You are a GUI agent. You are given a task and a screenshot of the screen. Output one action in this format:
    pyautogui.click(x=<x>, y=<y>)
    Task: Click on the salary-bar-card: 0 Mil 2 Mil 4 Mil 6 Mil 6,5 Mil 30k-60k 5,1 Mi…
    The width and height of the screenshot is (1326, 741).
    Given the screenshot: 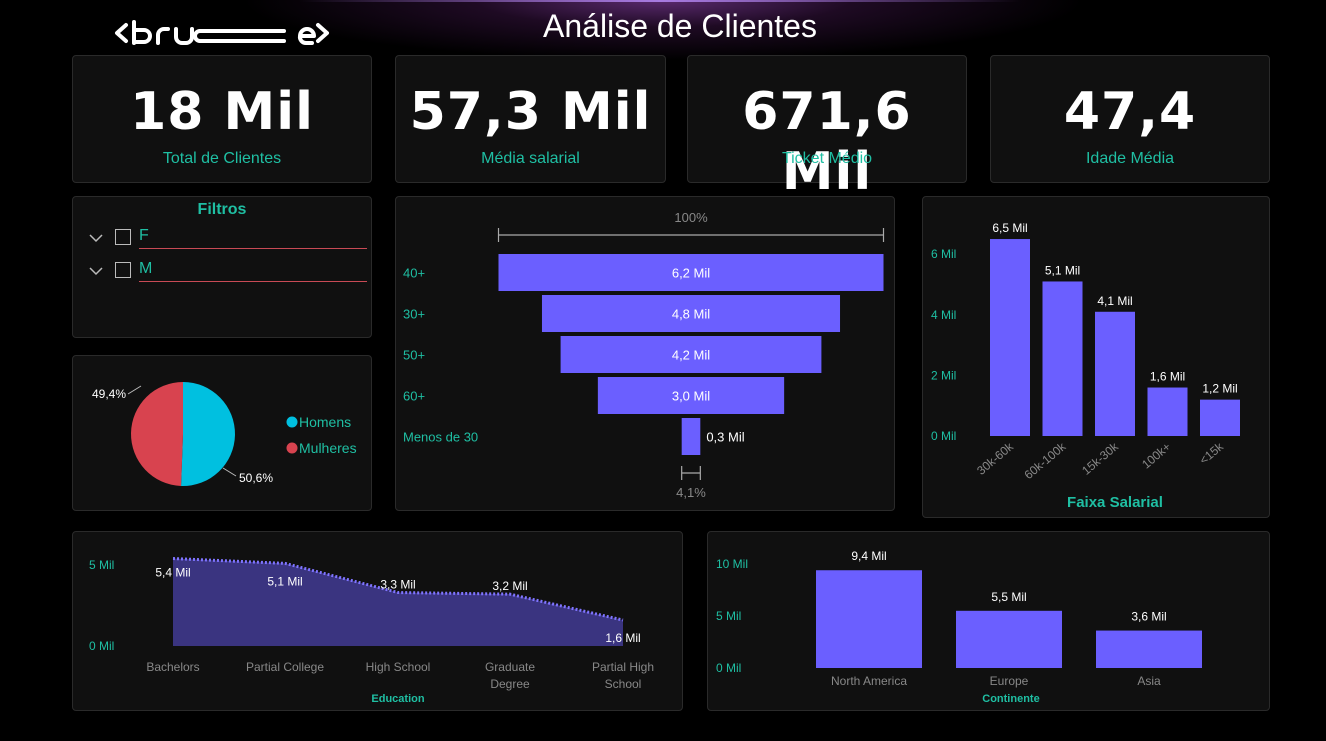 What is the action you would take?
    pyautogui.click(x=1096, y=357)
    